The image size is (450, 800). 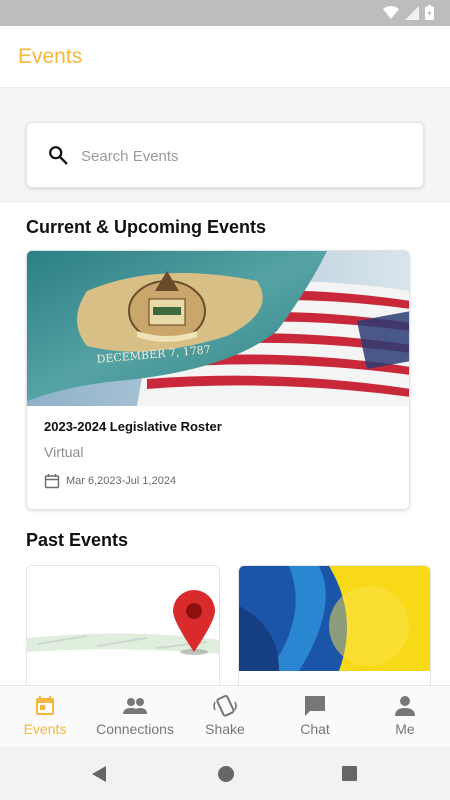 What do you see at coordinates (133, 426) in the screenshot?
I see `event-title: 2023-2024 Legislative Roster` at bounding box center [133, 426].